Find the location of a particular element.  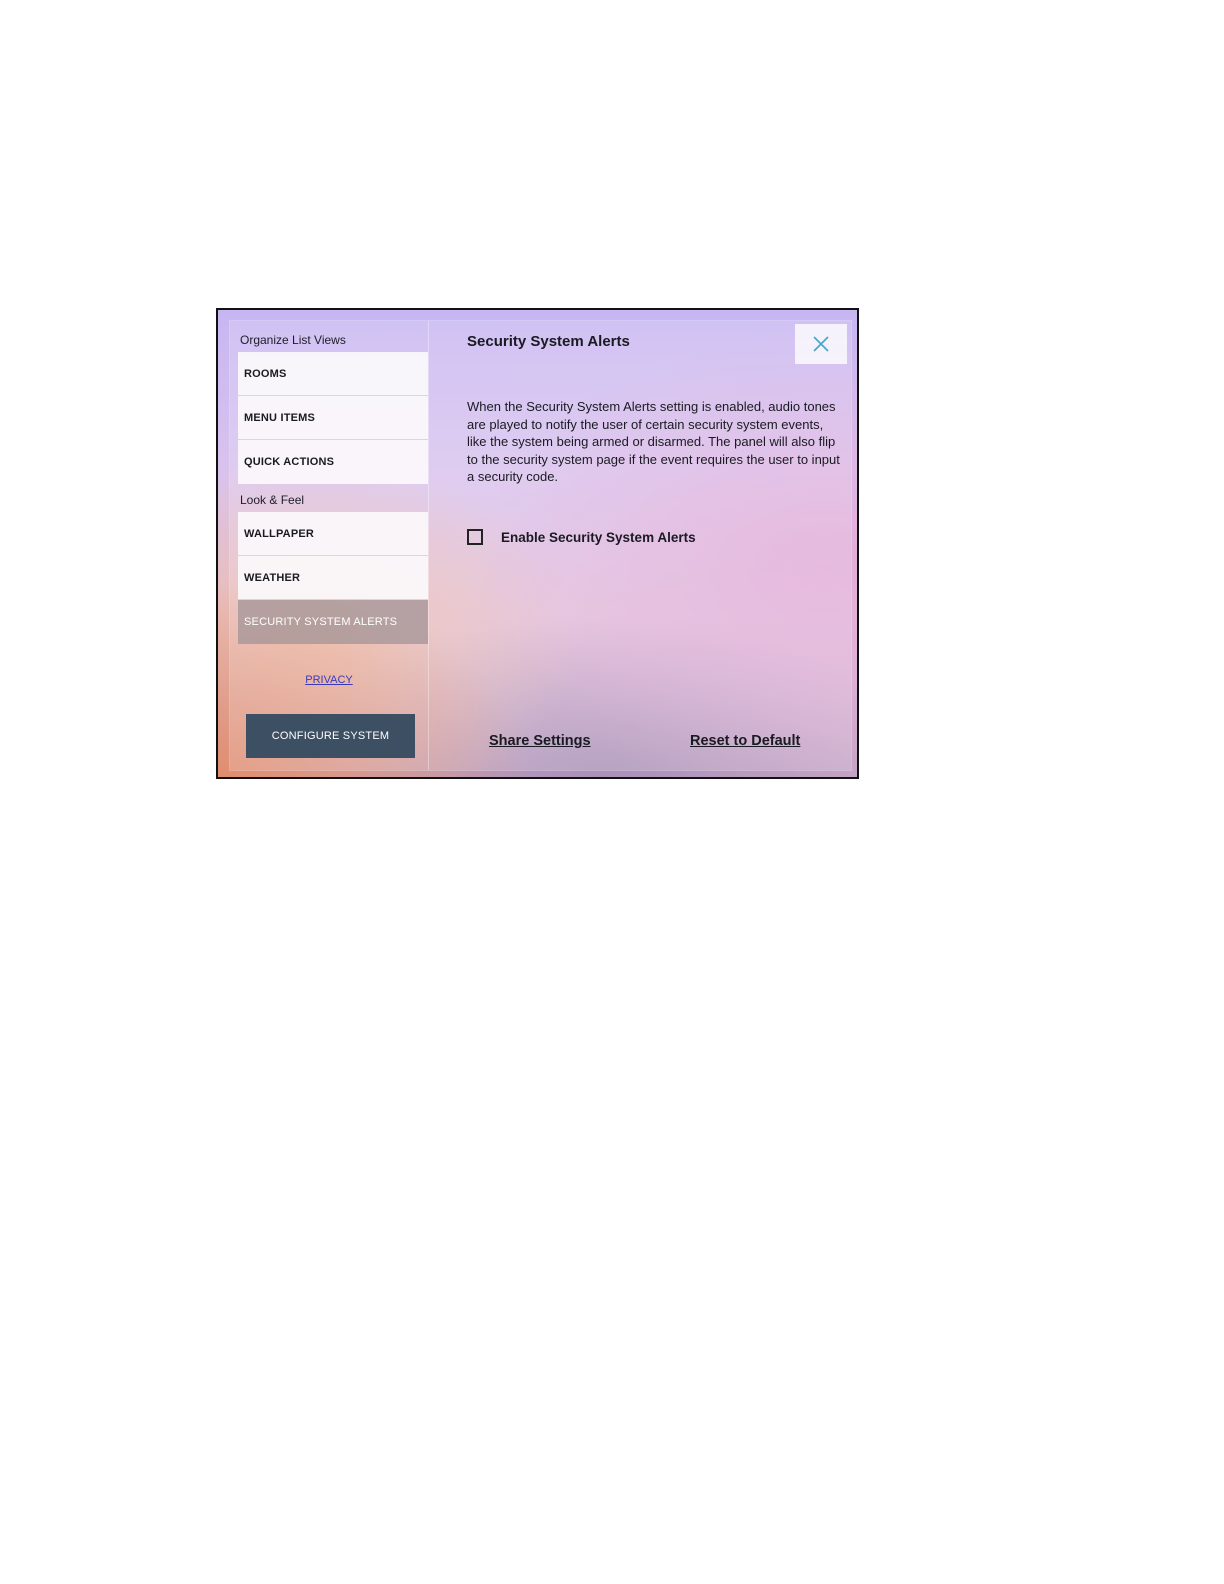

sidebar-item-weather: WEATHER is located at coordinates (333, 578).